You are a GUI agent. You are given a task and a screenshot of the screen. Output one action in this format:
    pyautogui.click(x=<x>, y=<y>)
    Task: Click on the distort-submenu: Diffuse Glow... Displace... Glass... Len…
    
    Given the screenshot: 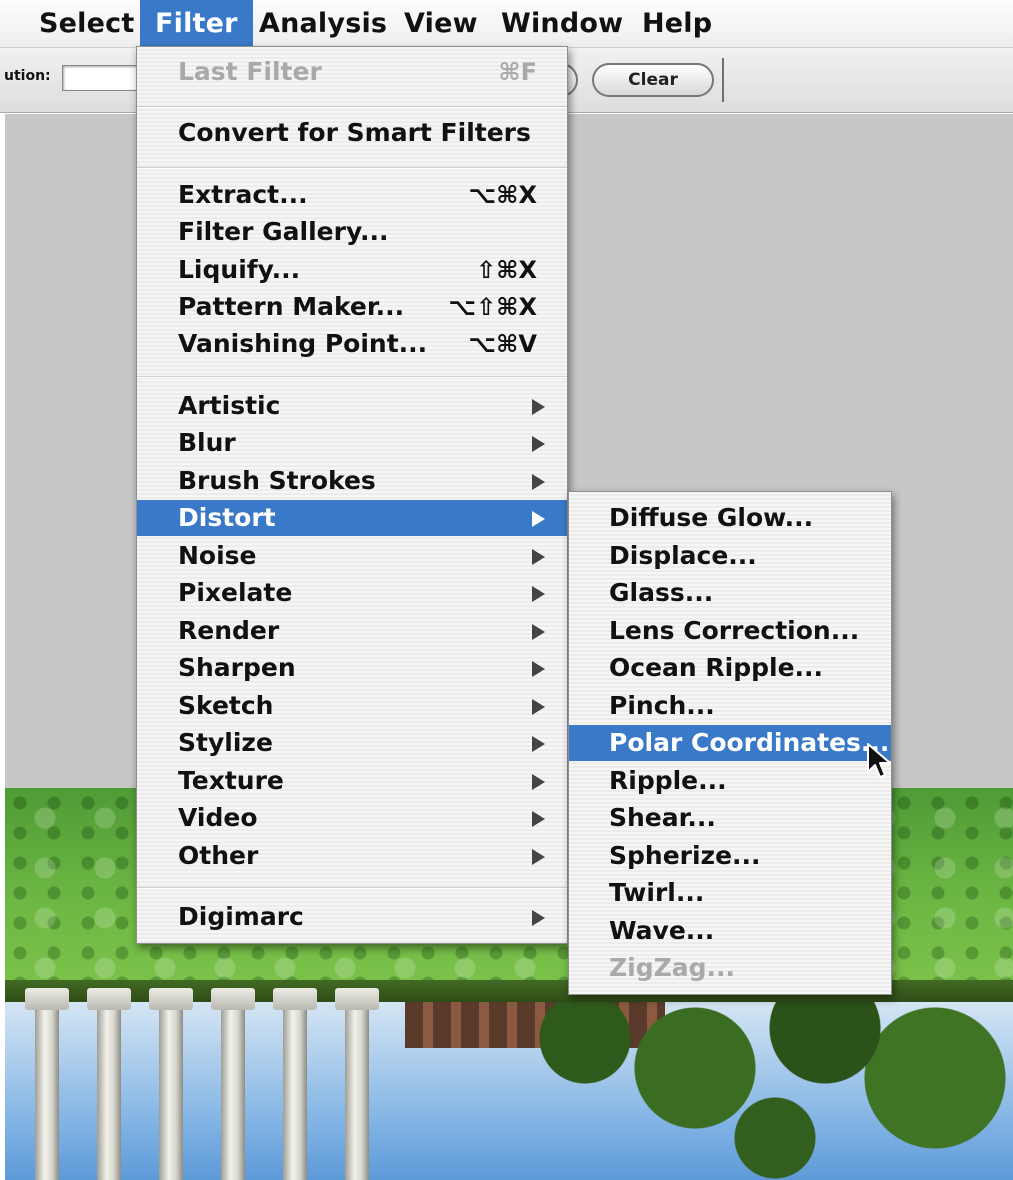 What is the action you would take?
    pyautogui.click(x=730, y=743)
    